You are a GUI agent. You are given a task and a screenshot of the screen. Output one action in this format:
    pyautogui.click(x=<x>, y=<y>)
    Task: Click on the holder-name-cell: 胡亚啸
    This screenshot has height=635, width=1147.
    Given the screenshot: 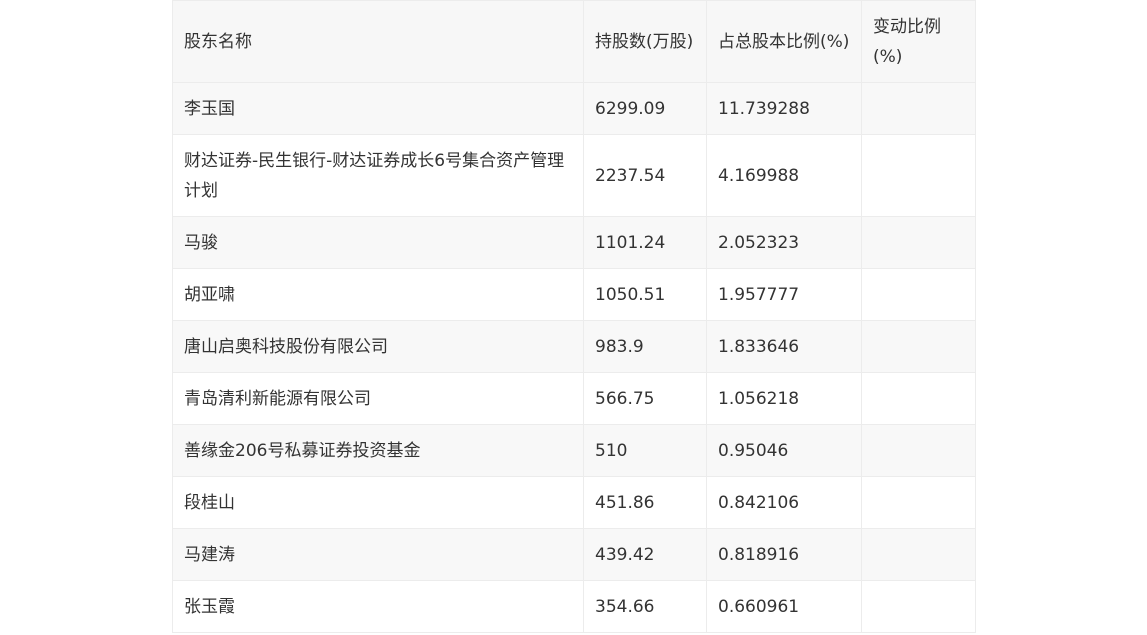 What is the action you would take?
    pyautogui.click(x=378, y=294)
    